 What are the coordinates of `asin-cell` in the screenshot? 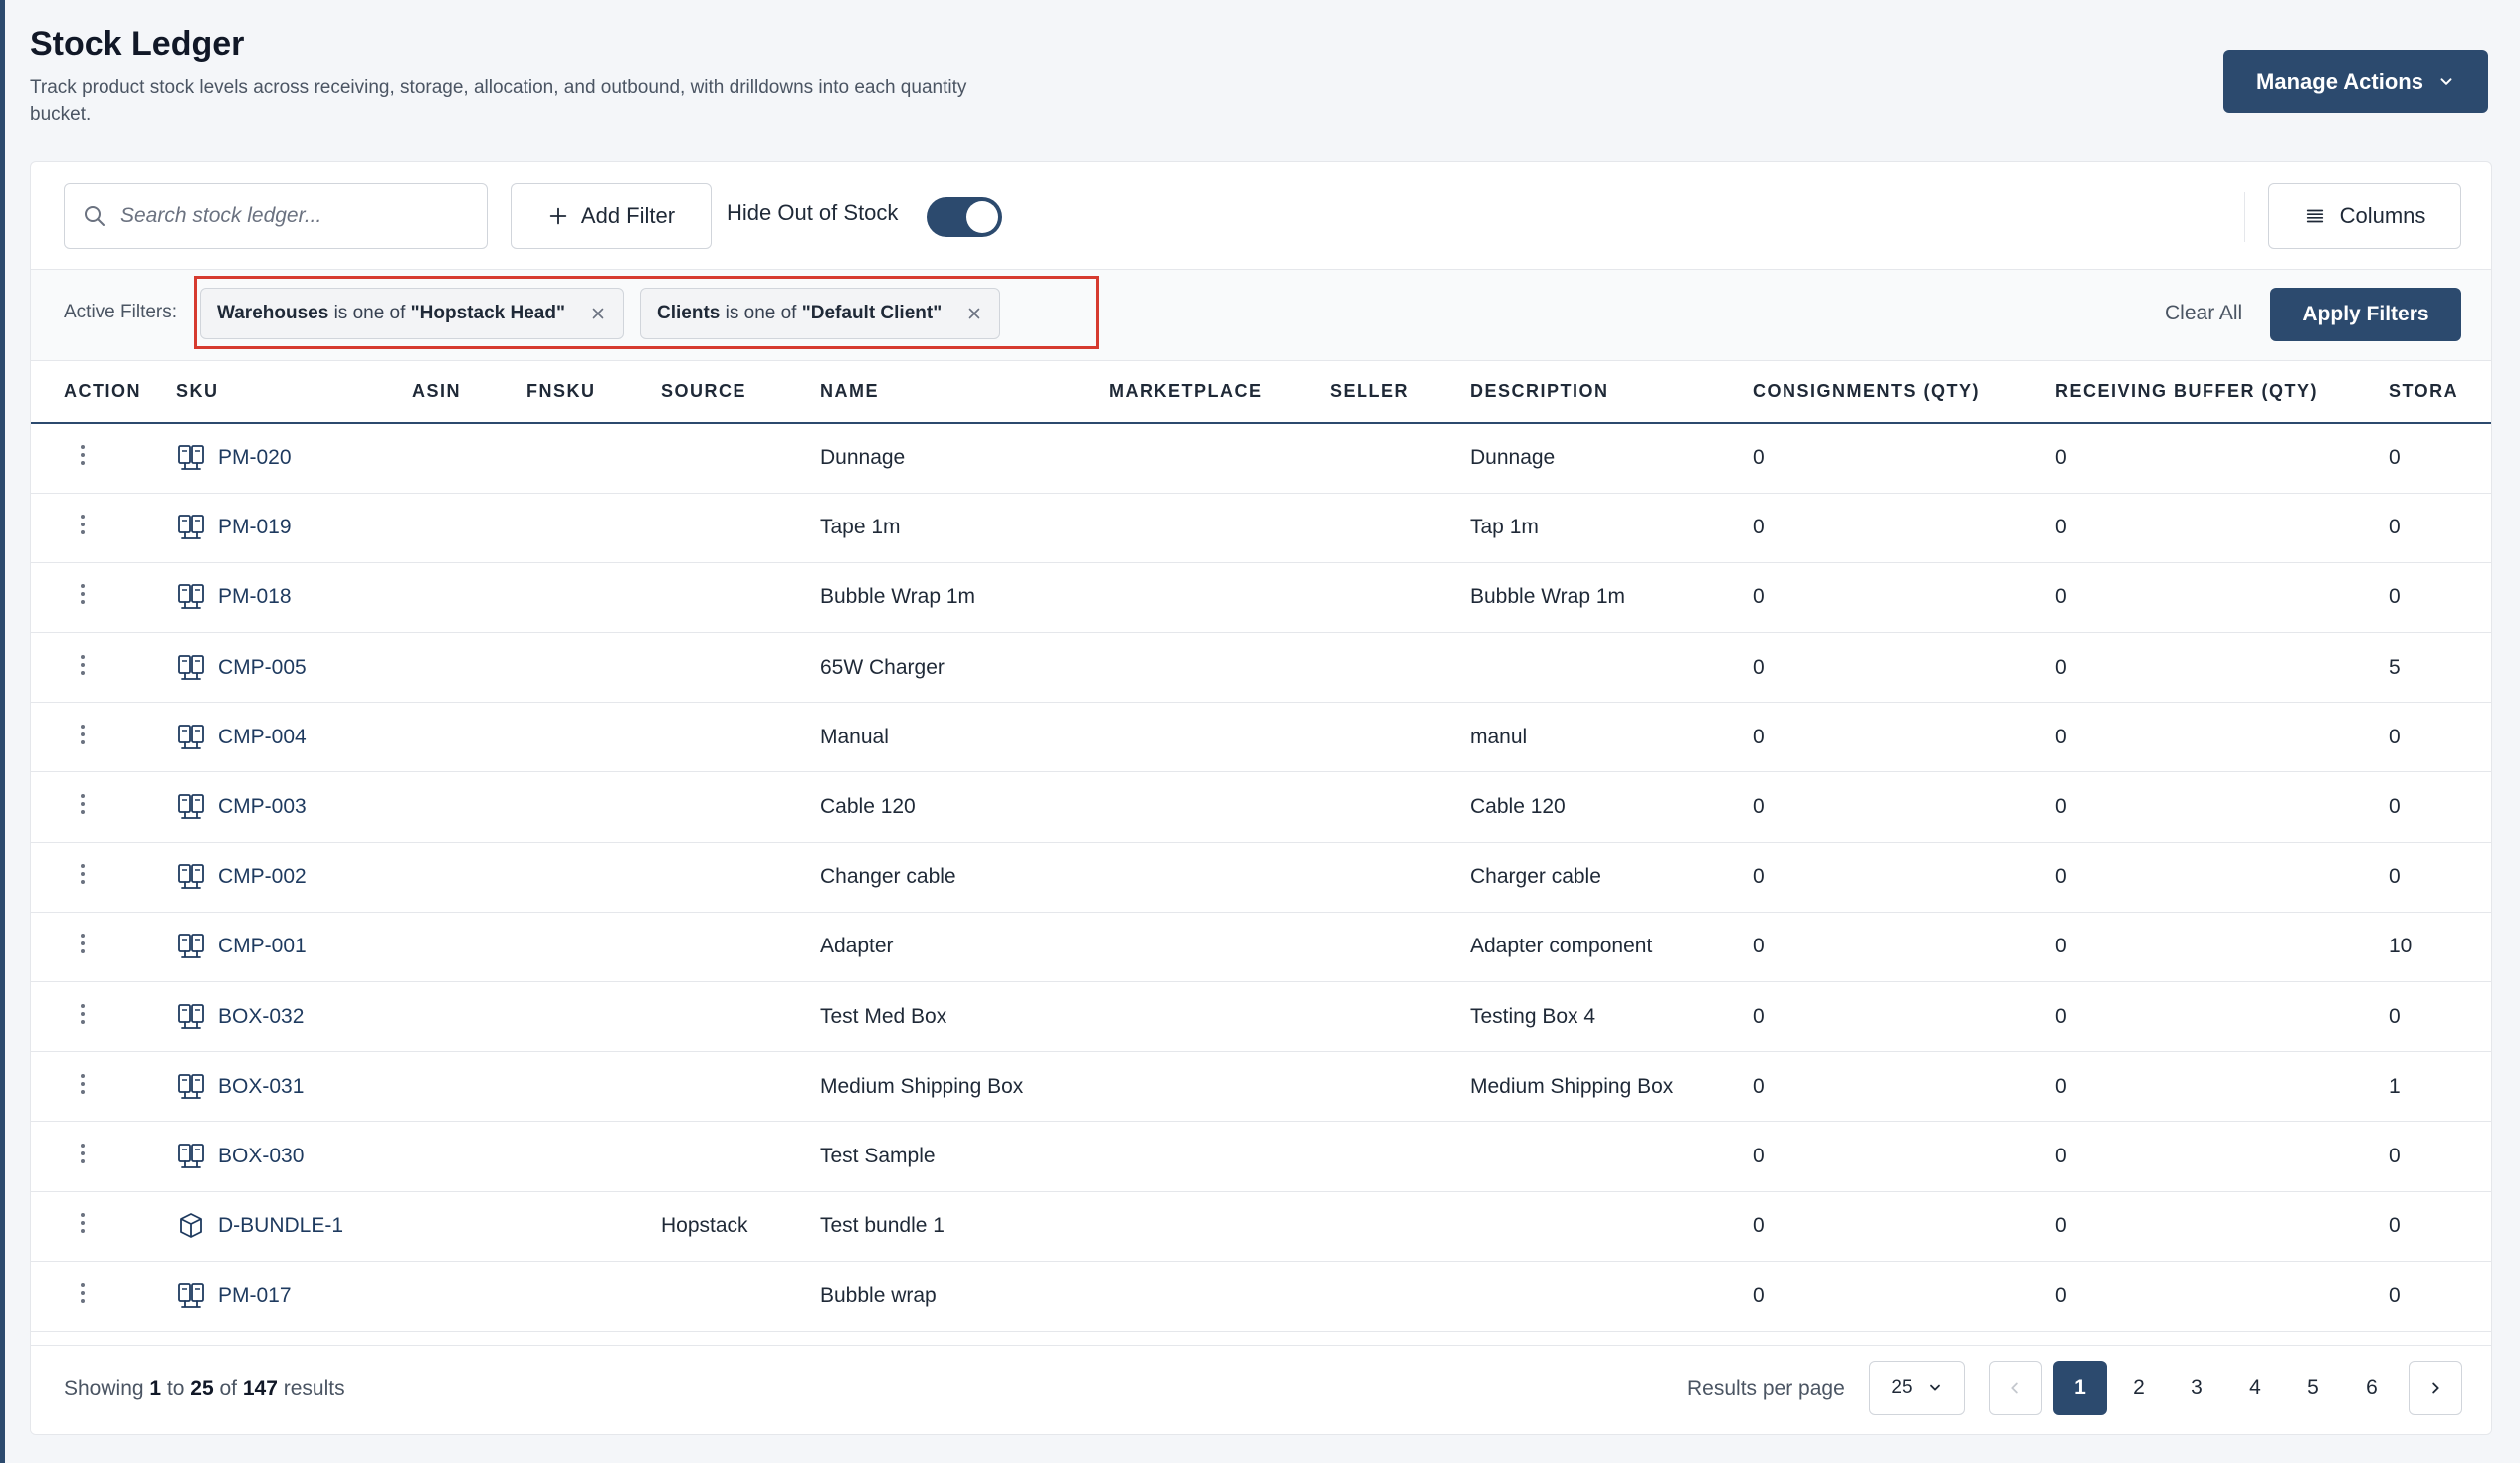 It's located at (469, 1296).